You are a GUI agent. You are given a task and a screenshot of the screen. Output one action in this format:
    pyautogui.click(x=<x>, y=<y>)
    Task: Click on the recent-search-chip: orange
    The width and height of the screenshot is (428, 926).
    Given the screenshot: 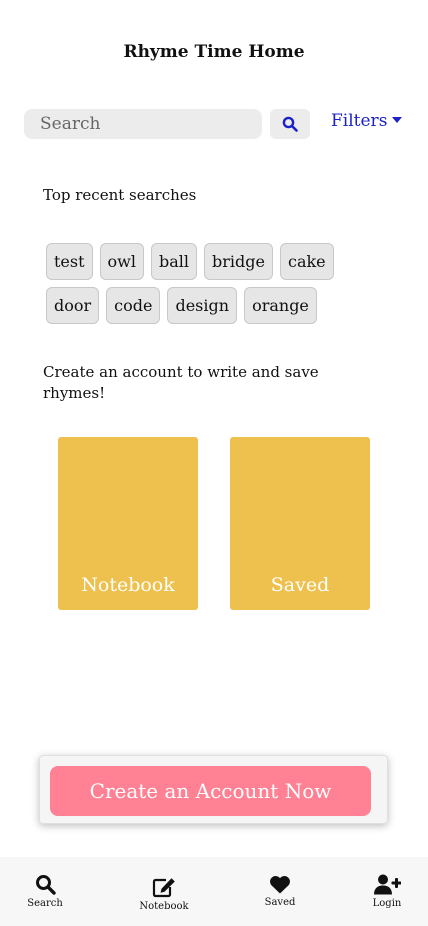 What is the action you would take?
    pyautogui.click(x=280, y=305)
    